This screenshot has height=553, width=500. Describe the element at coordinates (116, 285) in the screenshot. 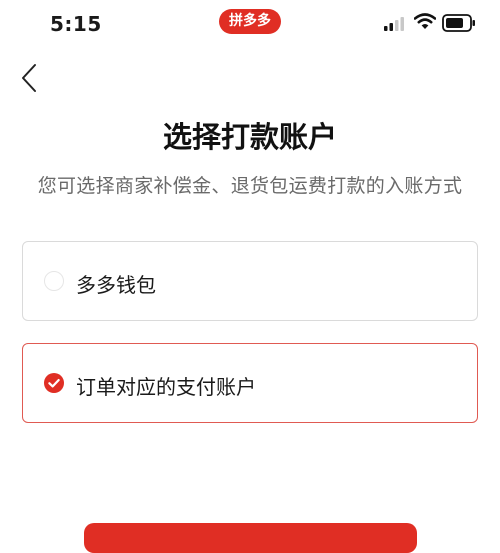

I see `option-label: 多多钱包` at that location.